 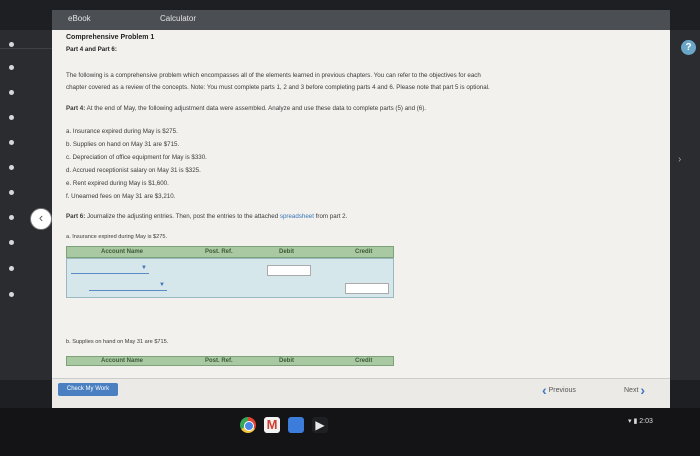 I want to click on expand-icon: ›, so click(x=679, y=159).